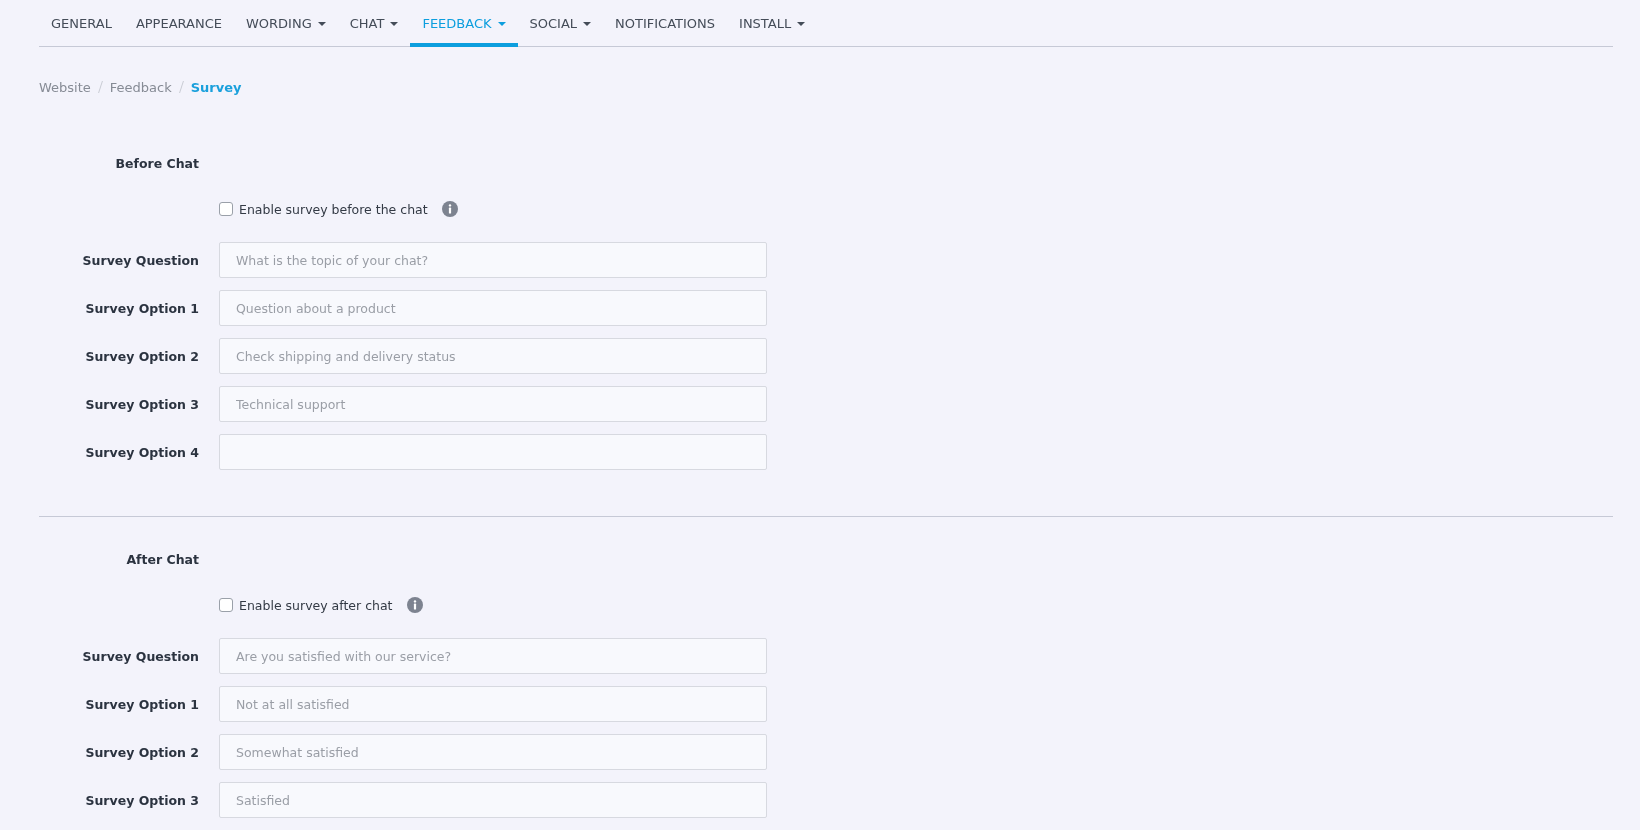  What do you see at coordinates (493, 752) in the screenshot?
I see `input-field: Somewhat satisfied` at bounding box center [493, 752].